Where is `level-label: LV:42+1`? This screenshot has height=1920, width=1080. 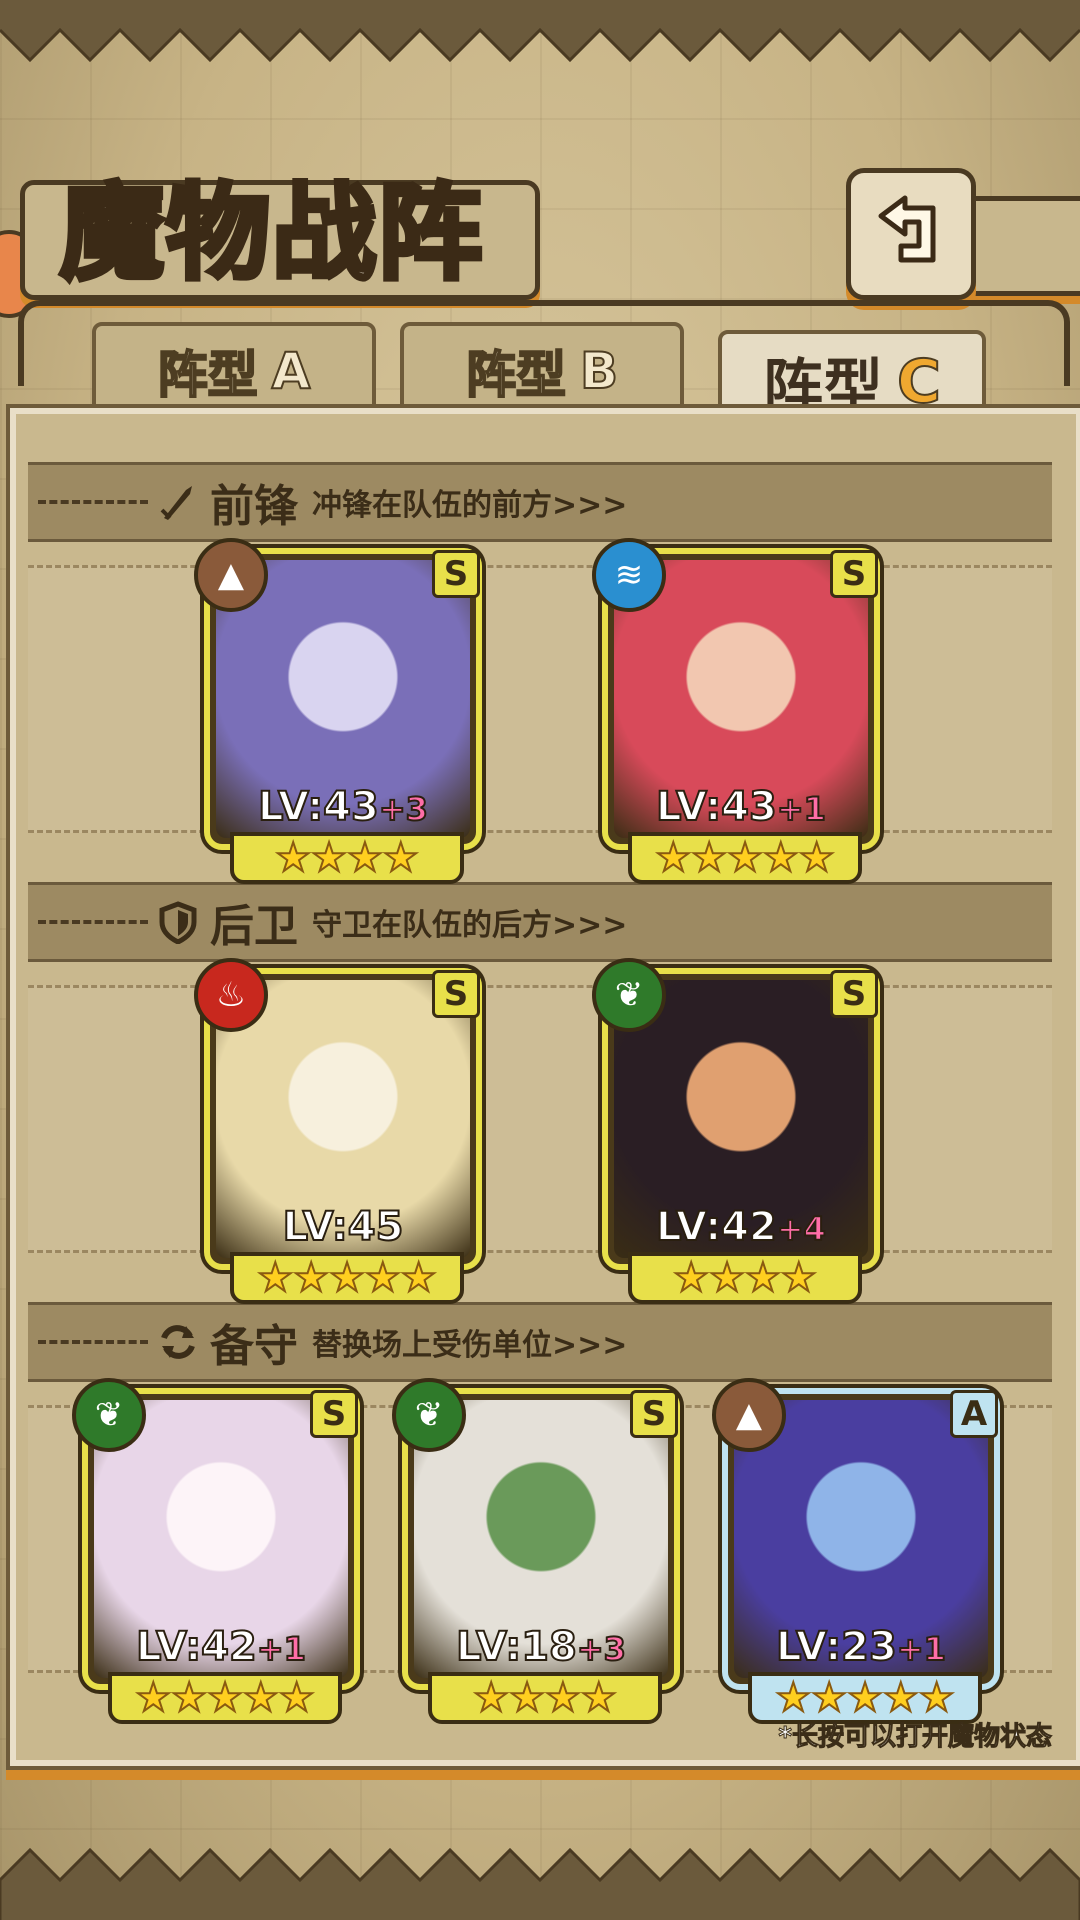 level-label: LV:42+1 is located at coordinates (221, 1647).